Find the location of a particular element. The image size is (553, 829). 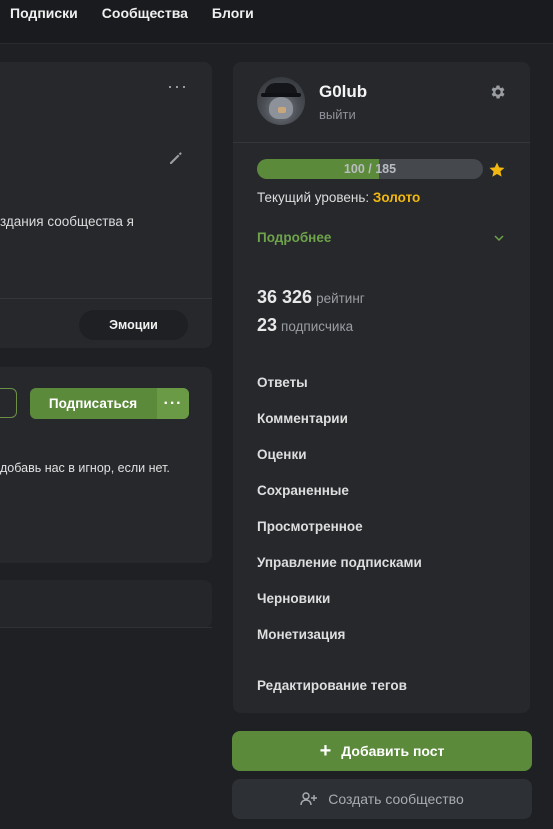

nav-blogs: Блоги is located at coordinates (233, 13).